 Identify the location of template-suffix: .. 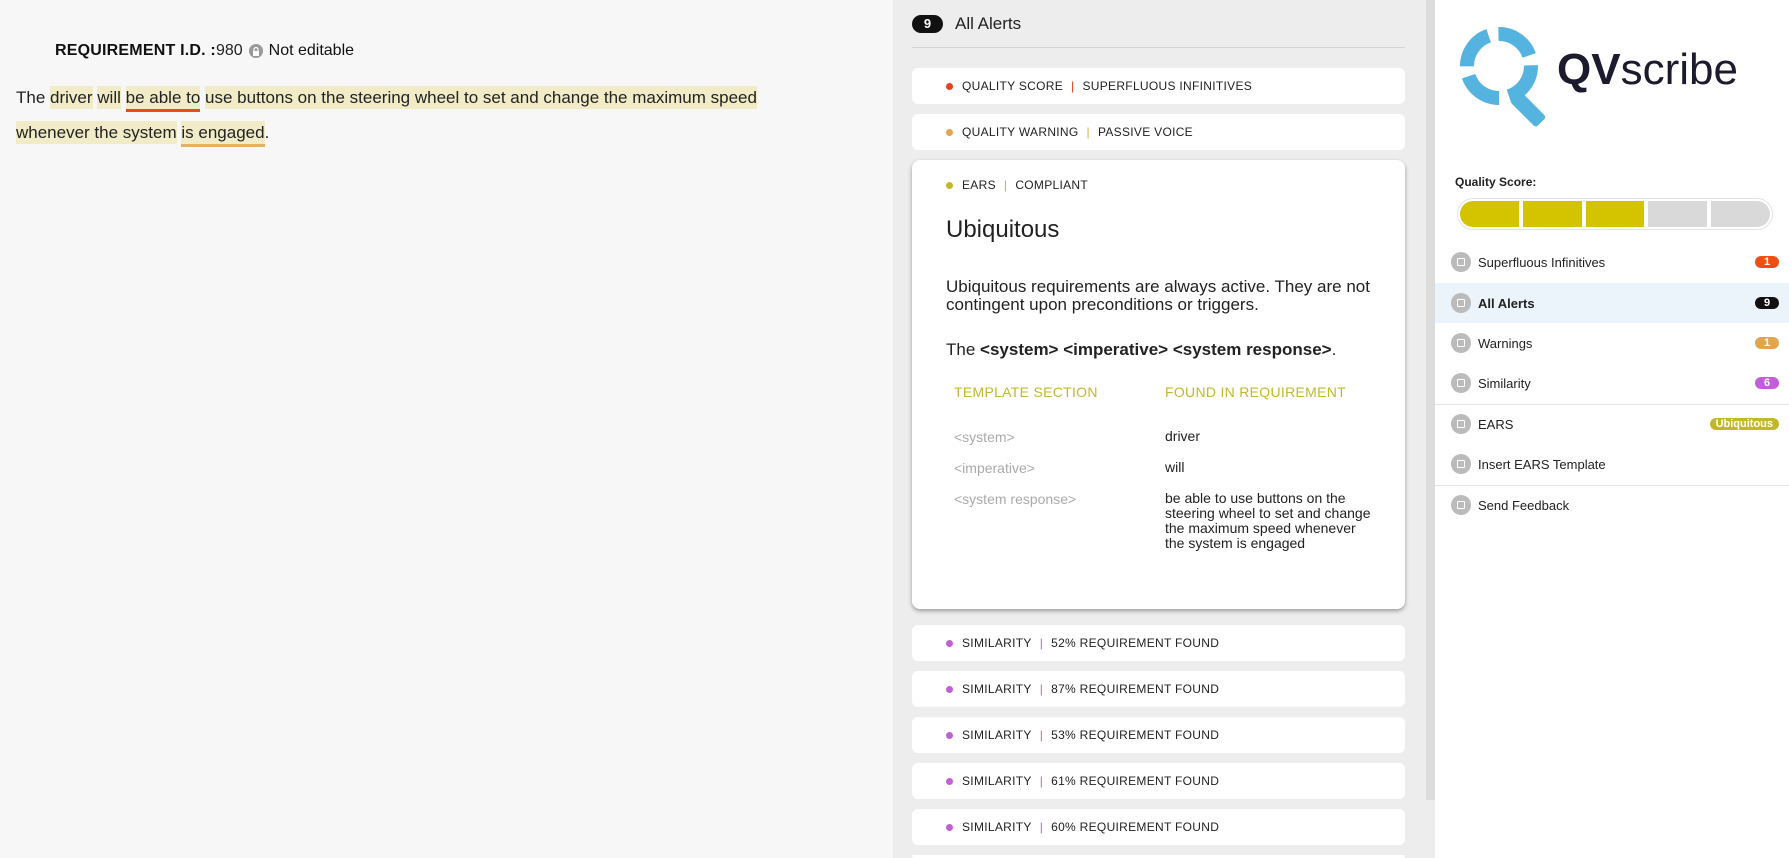
(1334, 349).